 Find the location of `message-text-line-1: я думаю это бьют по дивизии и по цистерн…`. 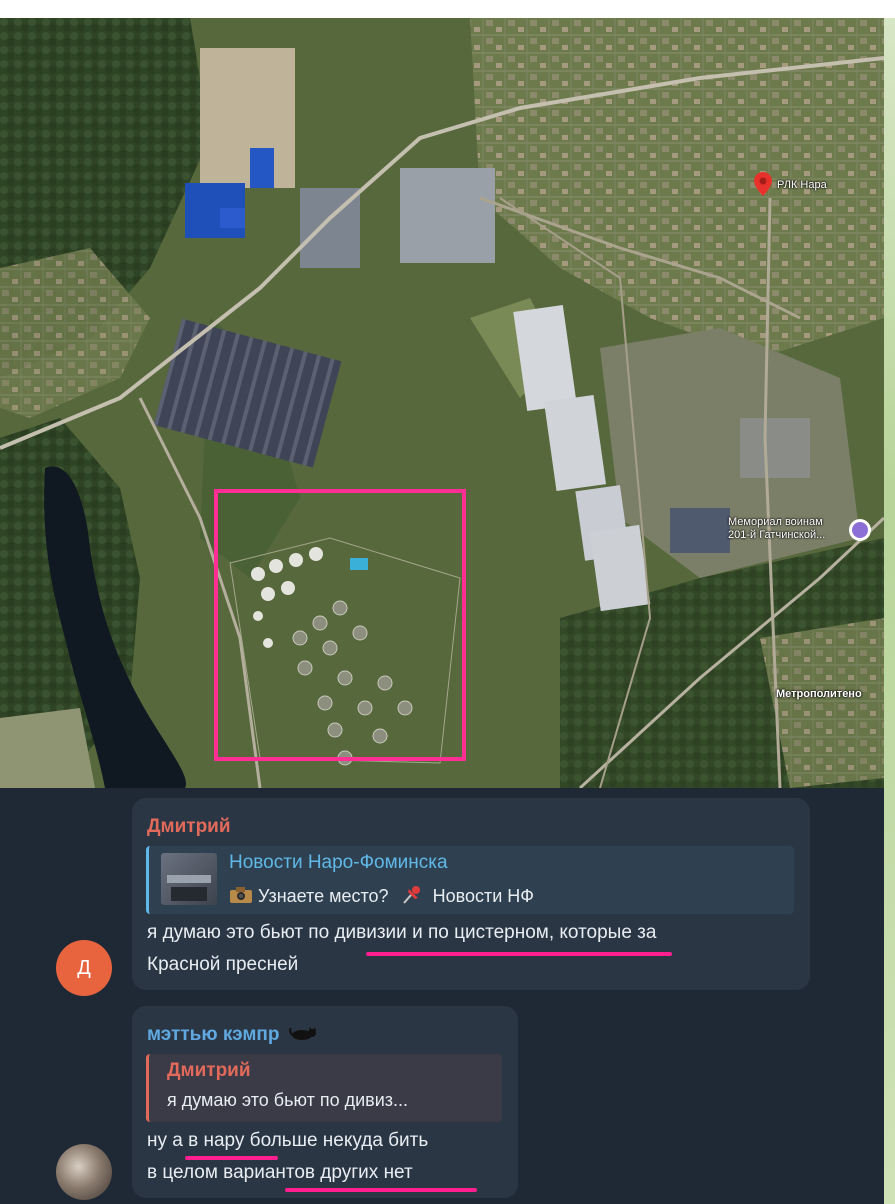

message-text-line-1: я думаю это бьют по дивизии и по цистерн… is located at coordinates (402, 932).